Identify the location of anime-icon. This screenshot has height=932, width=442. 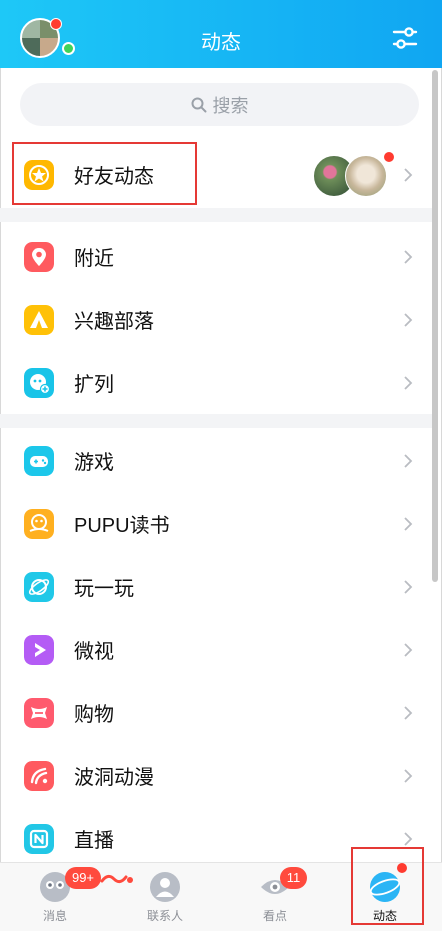
(39, 776).